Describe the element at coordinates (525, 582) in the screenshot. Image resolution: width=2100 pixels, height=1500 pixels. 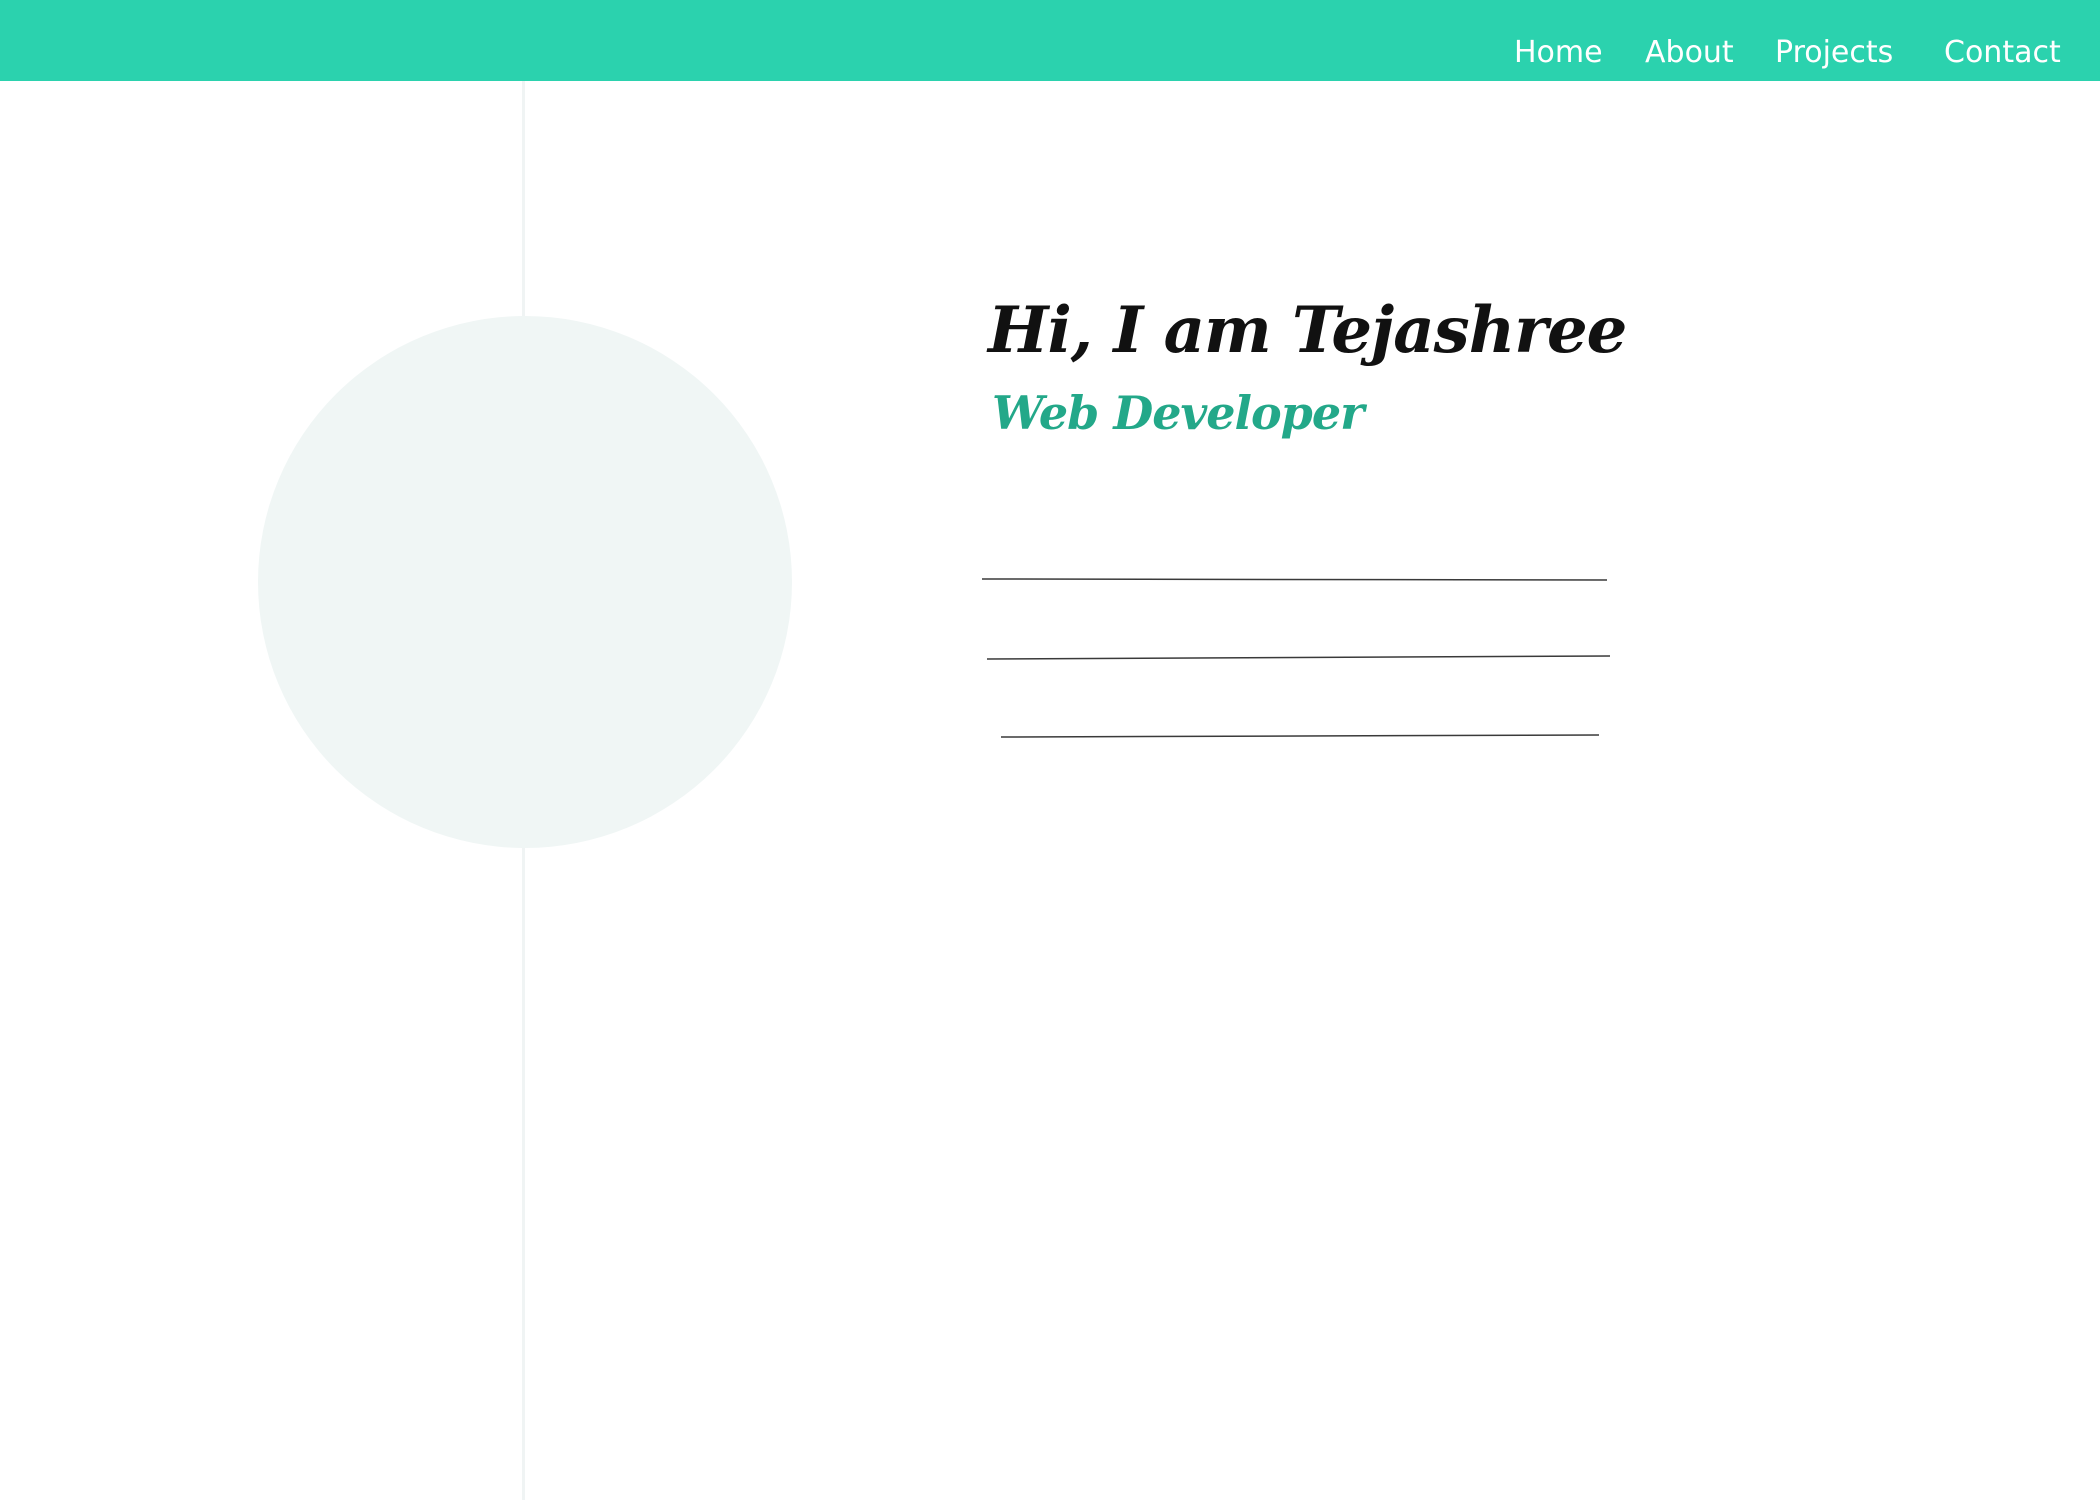
I see `profile-photo-placeholder` at that location.